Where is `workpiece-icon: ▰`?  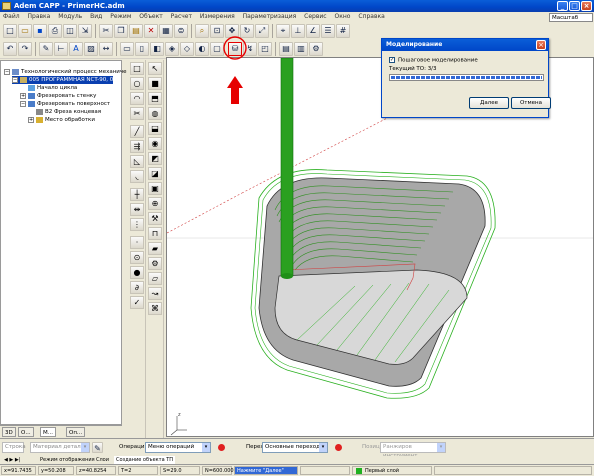
workpiece-icon: ▰ is located at coordinates (155, 248).